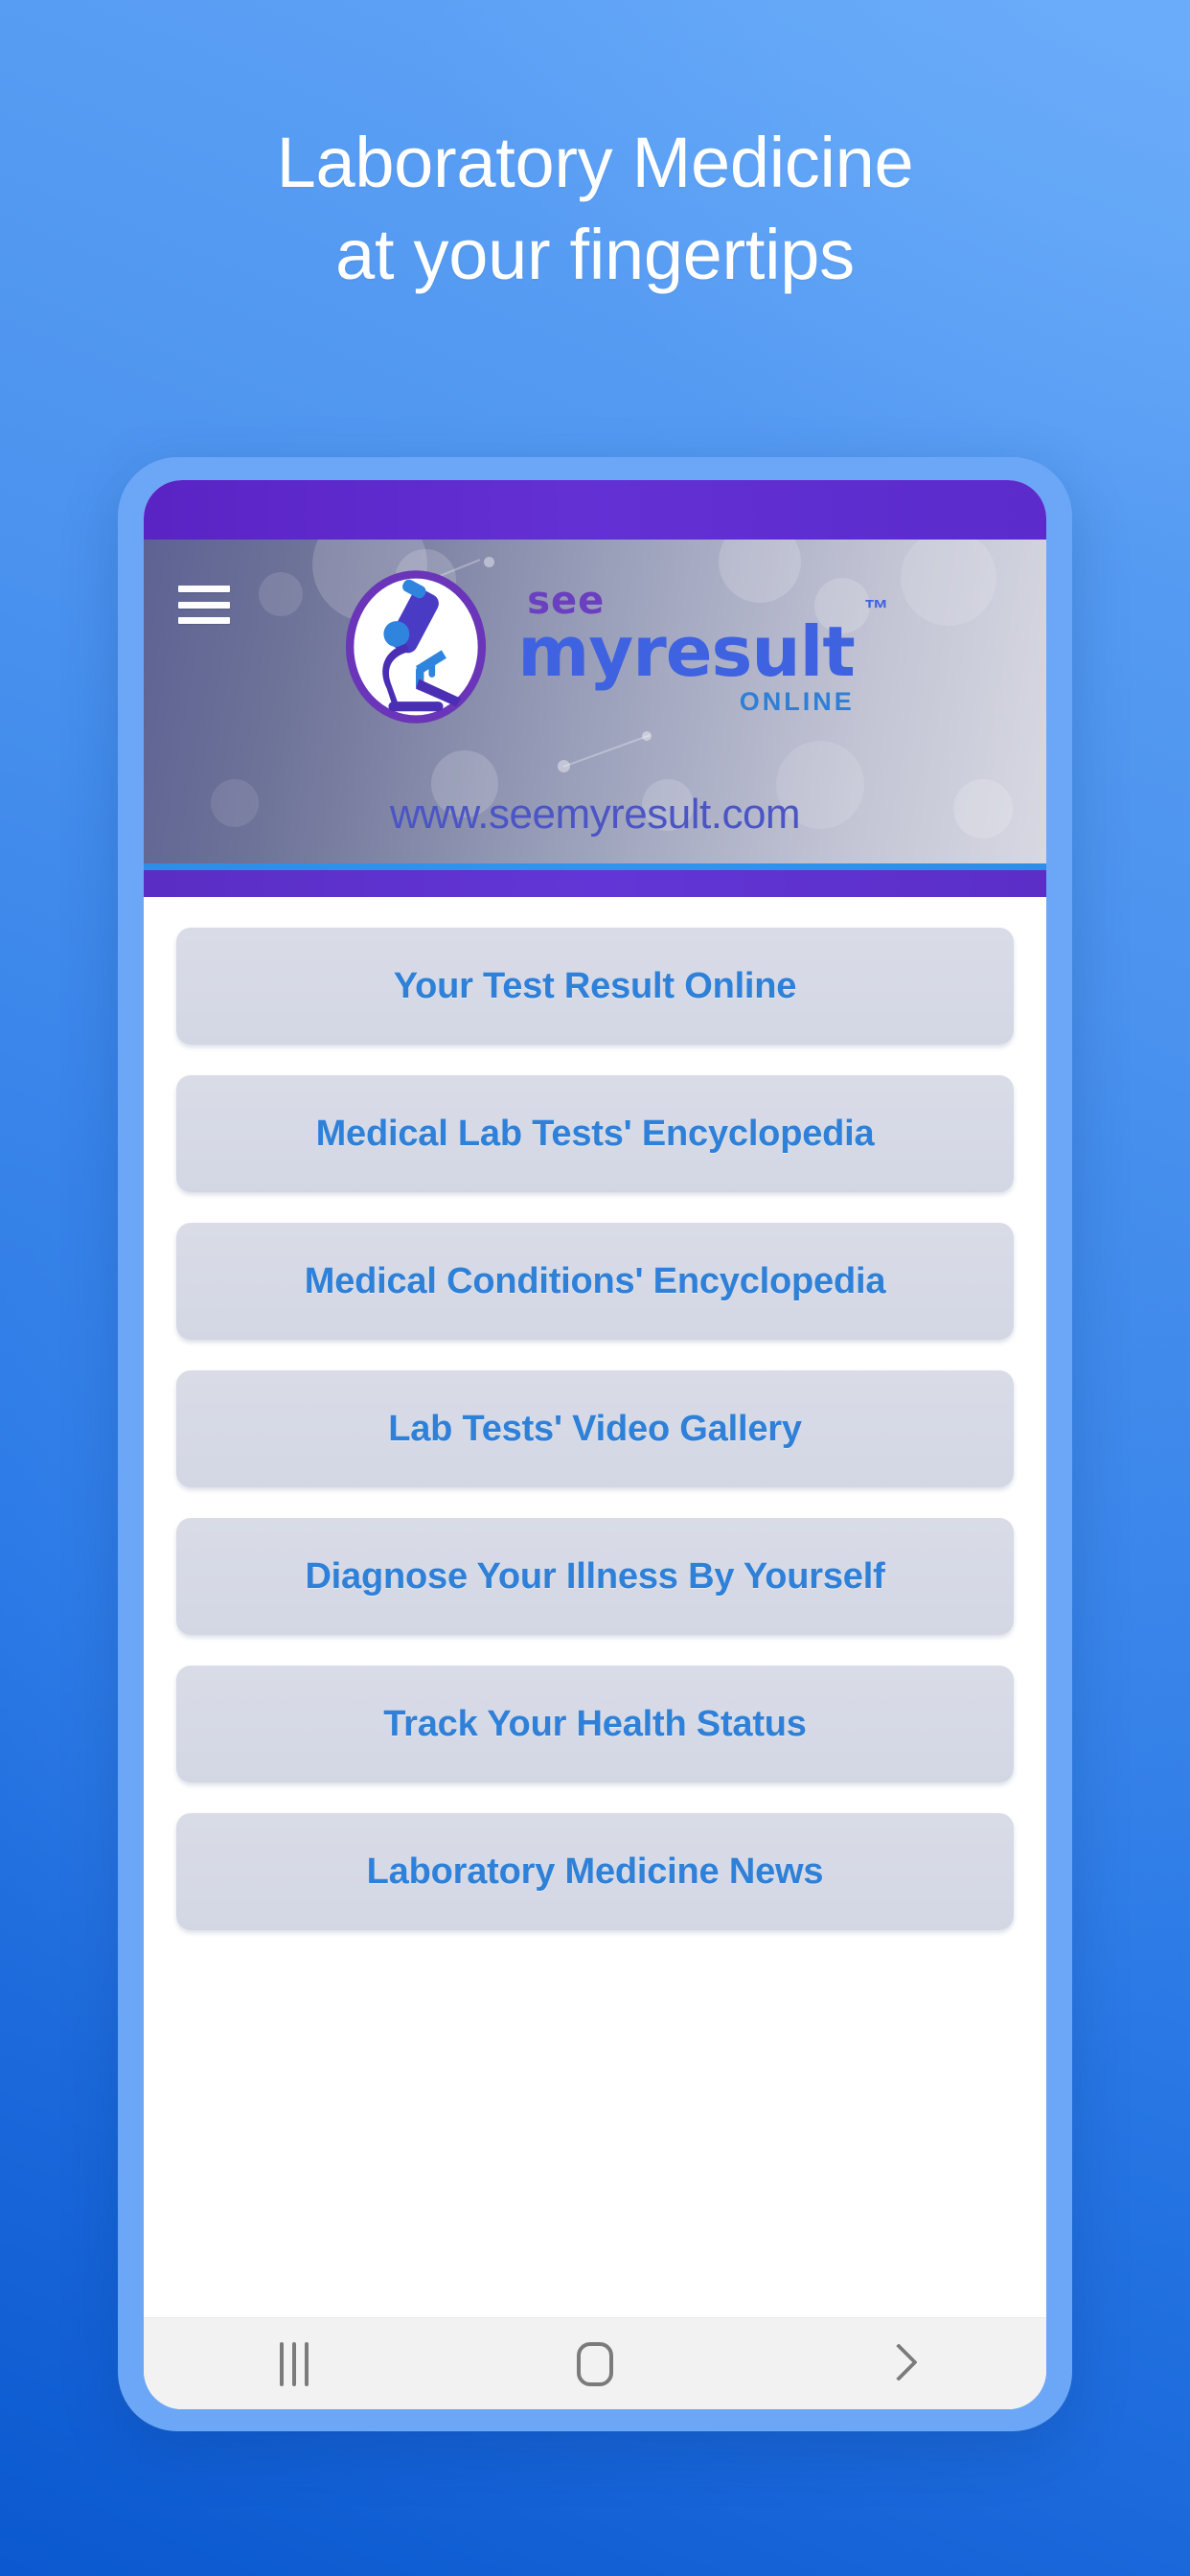  I want to click on headline-line-2: at your fingertips, so click(595, 255).